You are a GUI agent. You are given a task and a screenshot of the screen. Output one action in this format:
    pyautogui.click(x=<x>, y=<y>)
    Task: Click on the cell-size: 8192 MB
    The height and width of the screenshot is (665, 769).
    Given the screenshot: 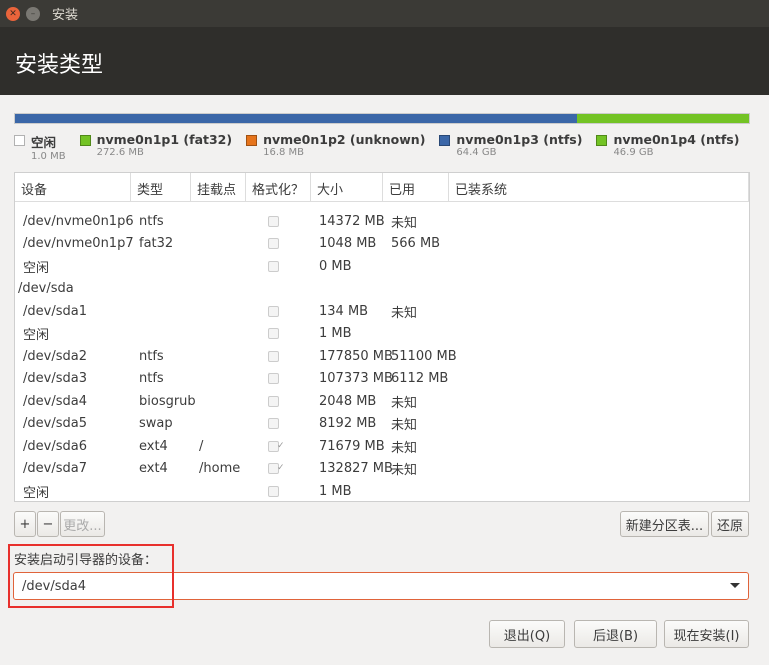 What is the action you would take?
    pyautogui.click(x=348, y=424)
    